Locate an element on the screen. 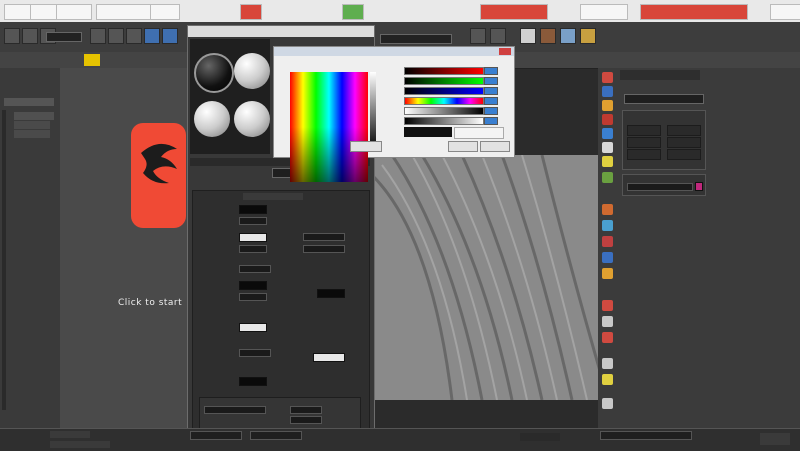 The height and width of the screenshot is (451, 800). sss-field is located at coordinates (255, 353).